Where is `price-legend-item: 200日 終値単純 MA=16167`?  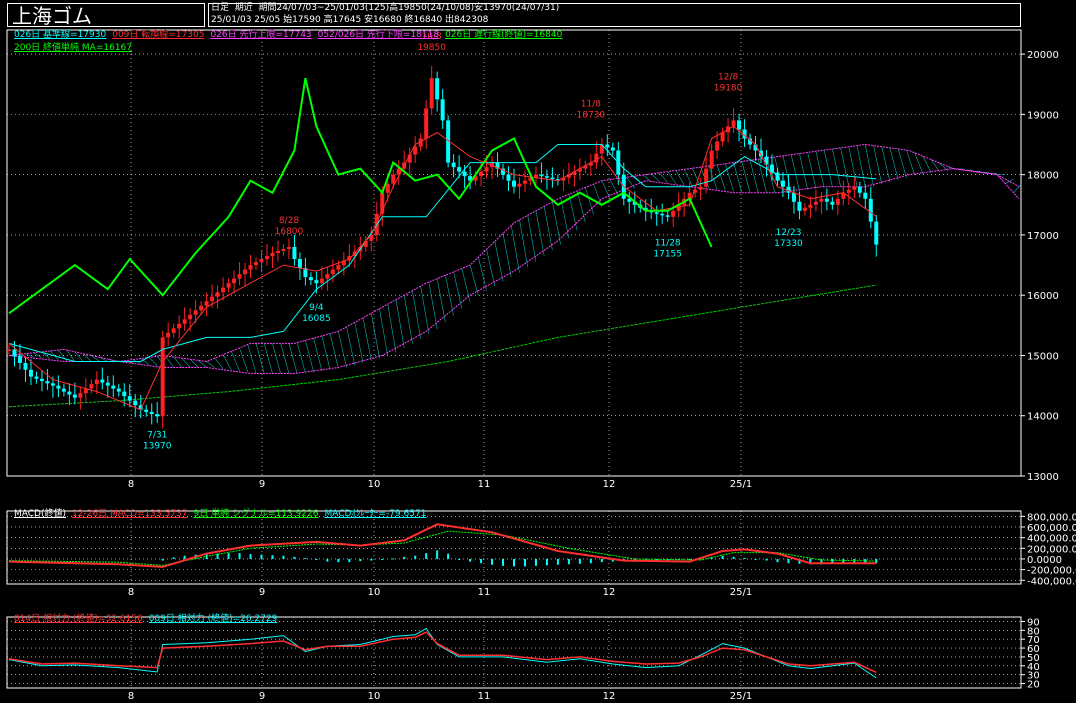 price-legend-item: 200日 終値単純 MA=16167 is located at coordinates (73, 48).